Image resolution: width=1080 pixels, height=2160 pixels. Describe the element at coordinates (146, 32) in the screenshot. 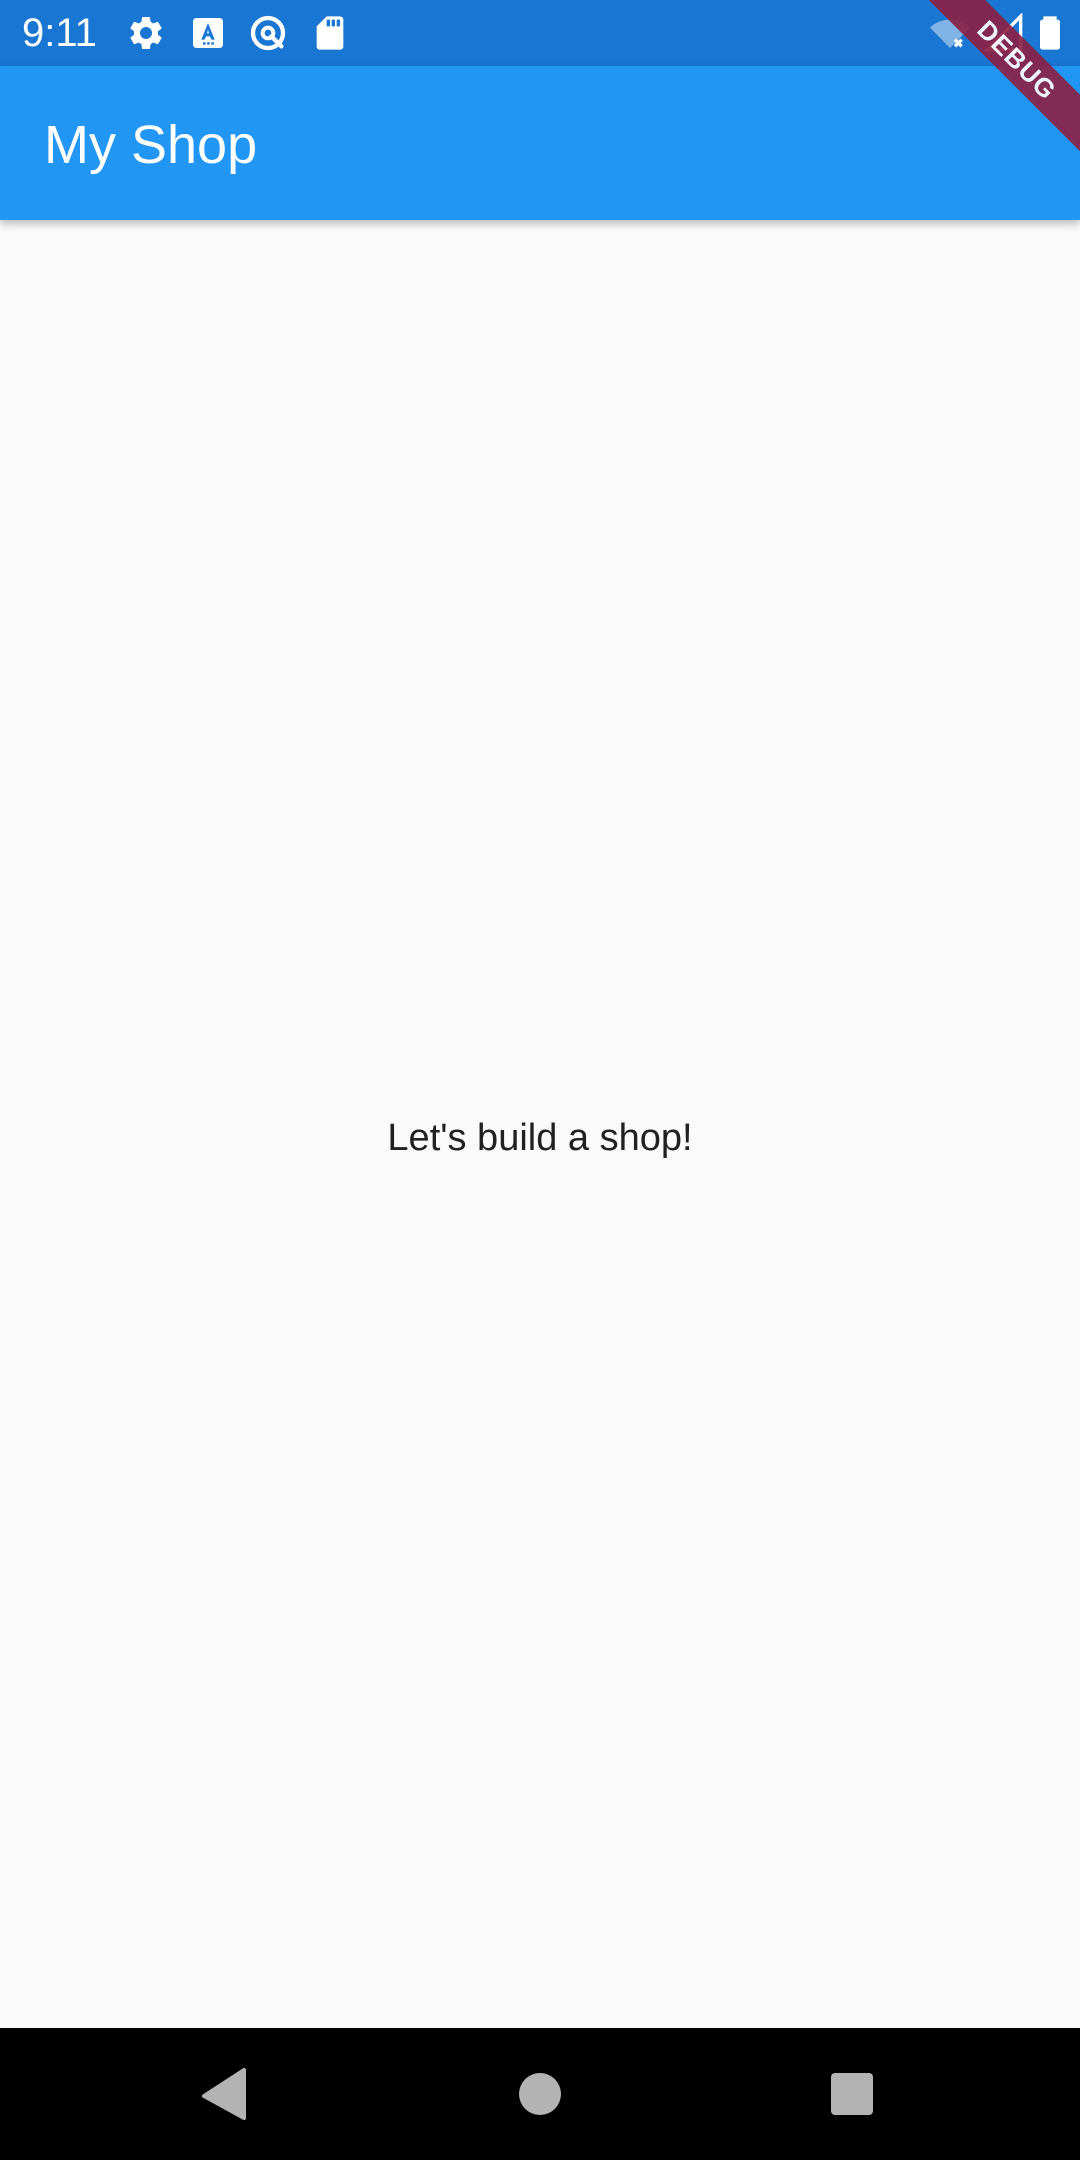

I see `gear-icon` at that location.